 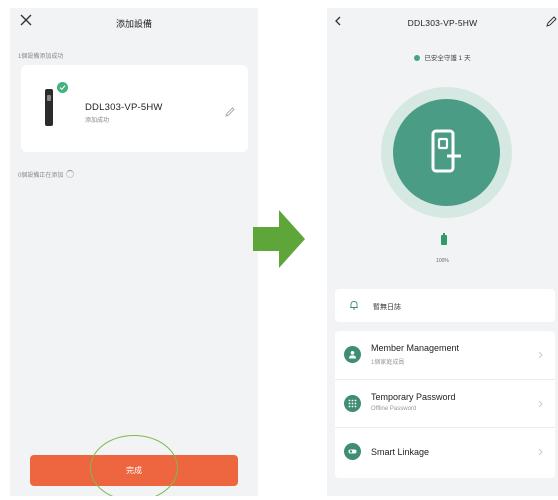 I want to click on lock-status-ring, so click(x=446, y=152).